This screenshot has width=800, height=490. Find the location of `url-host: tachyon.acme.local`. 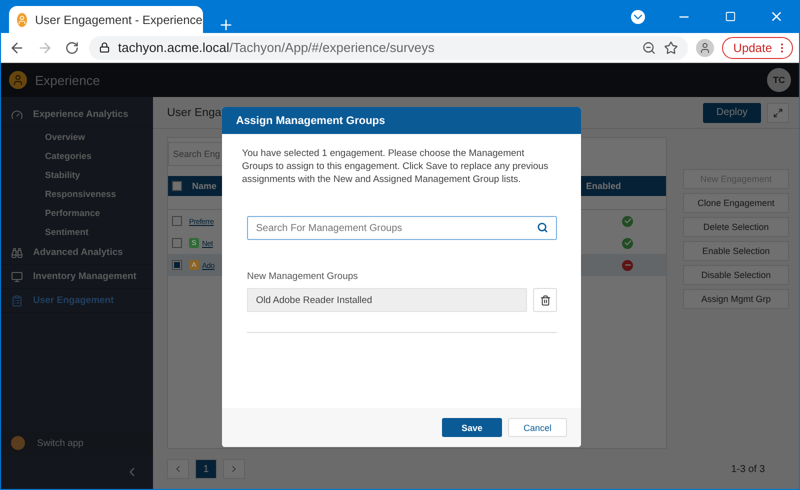

url-host: tachyon.acme.local is located at coordinates (174, 47).